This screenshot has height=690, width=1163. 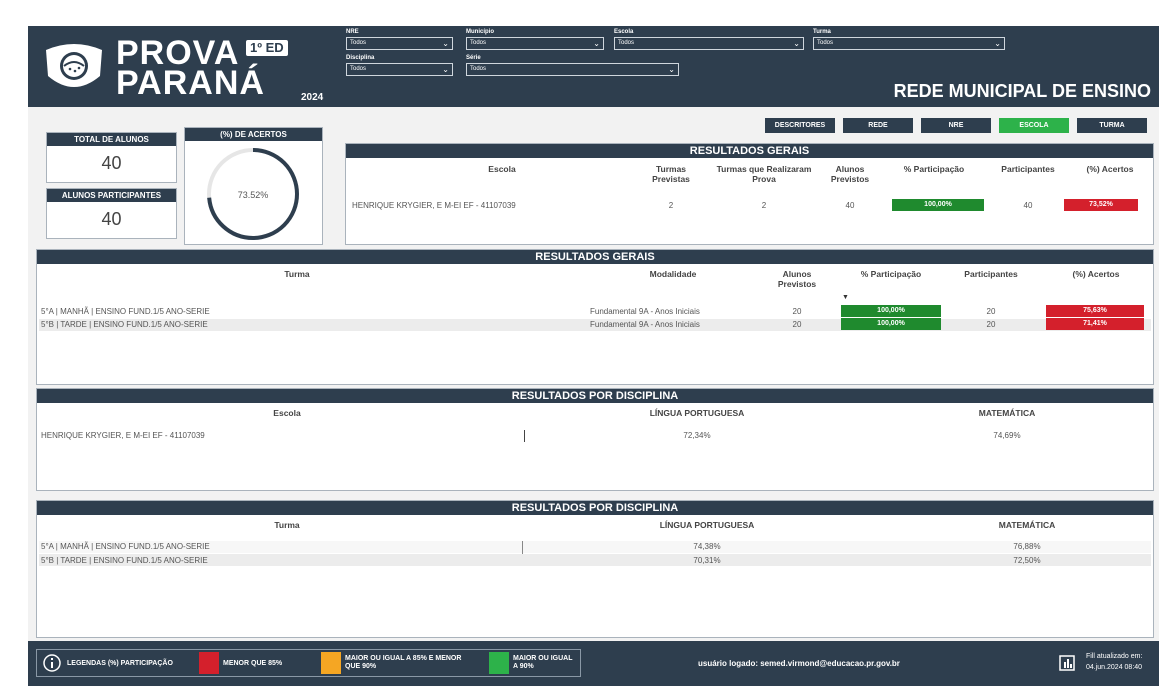 I want to click on cell-turmas-previstas: 2, so click(x=671, y=205).